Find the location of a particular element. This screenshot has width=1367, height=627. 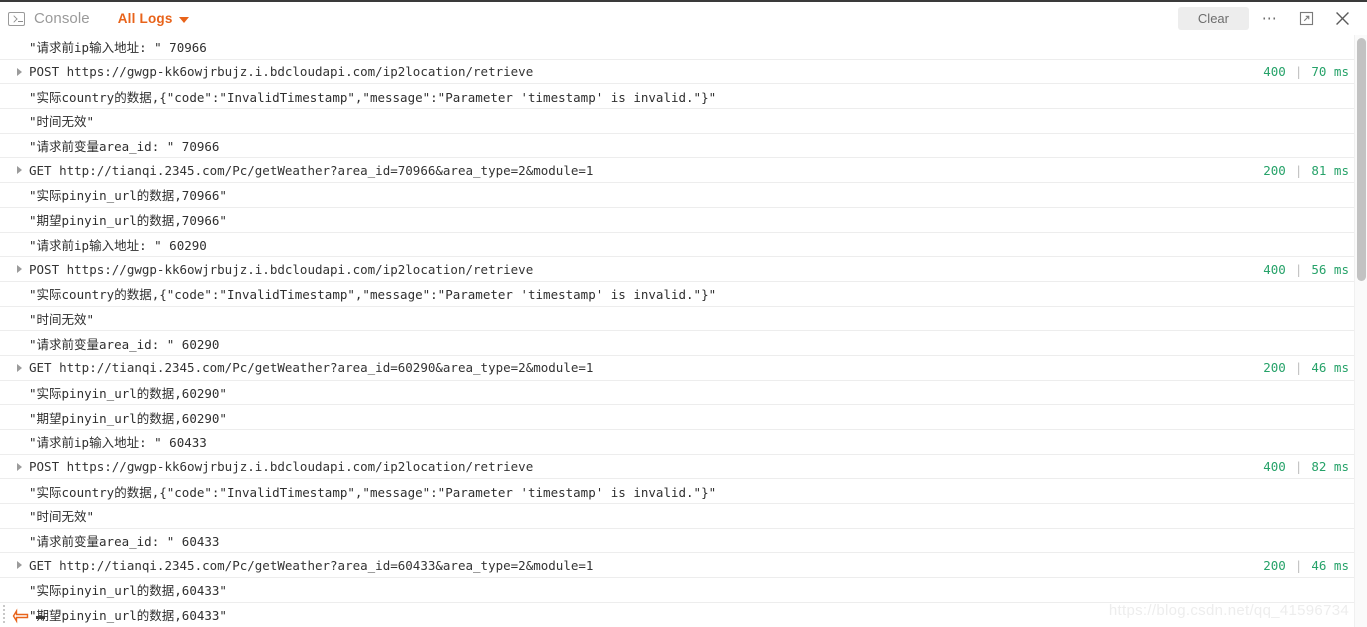

ellipsis-icon: ⋯ is located at coordinates (1270, 18).